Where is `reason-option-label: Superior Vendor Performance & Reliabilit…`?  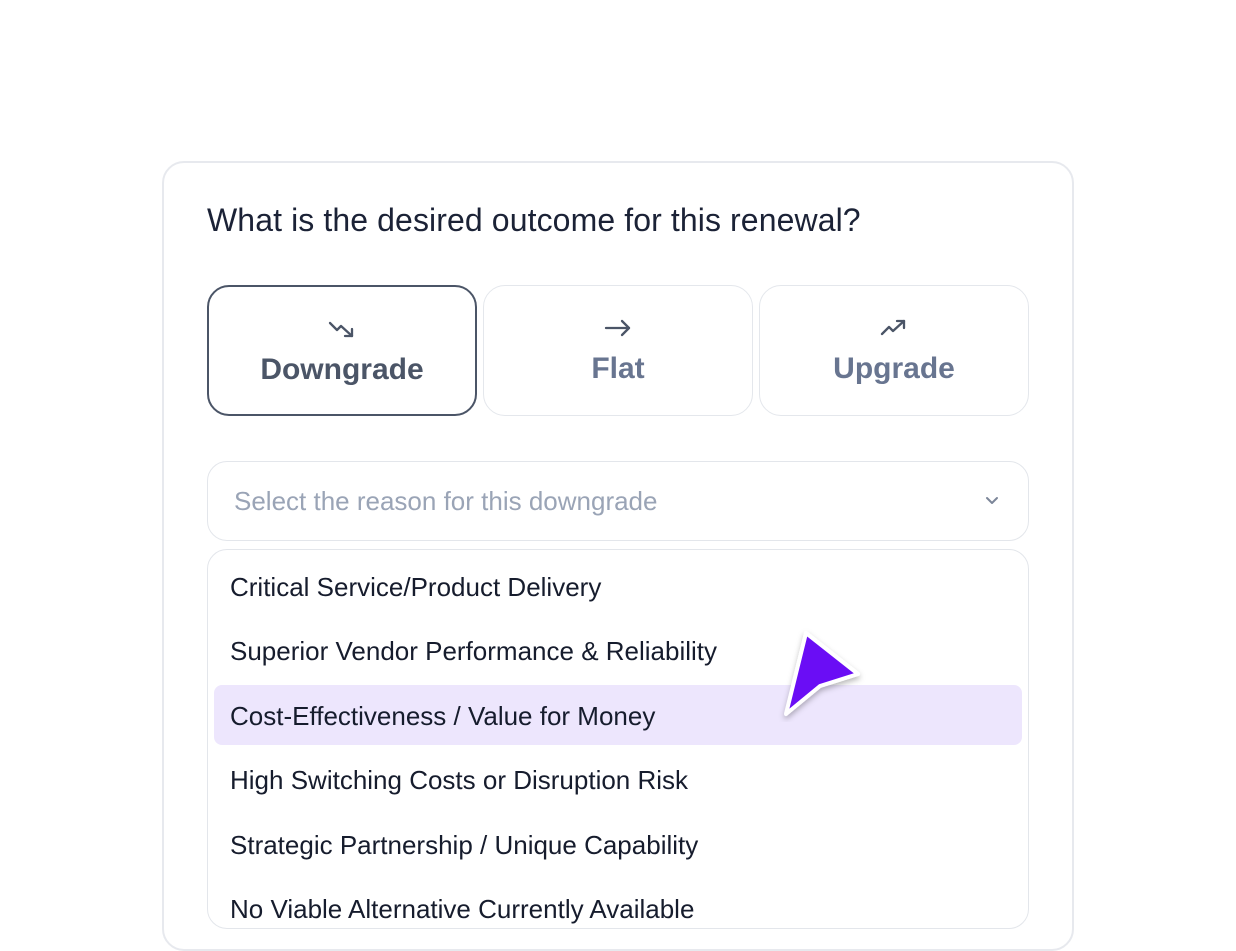 reason-option-label: Superior Vendor Performance & Reliabilit… is located at coordinates (474, 651).